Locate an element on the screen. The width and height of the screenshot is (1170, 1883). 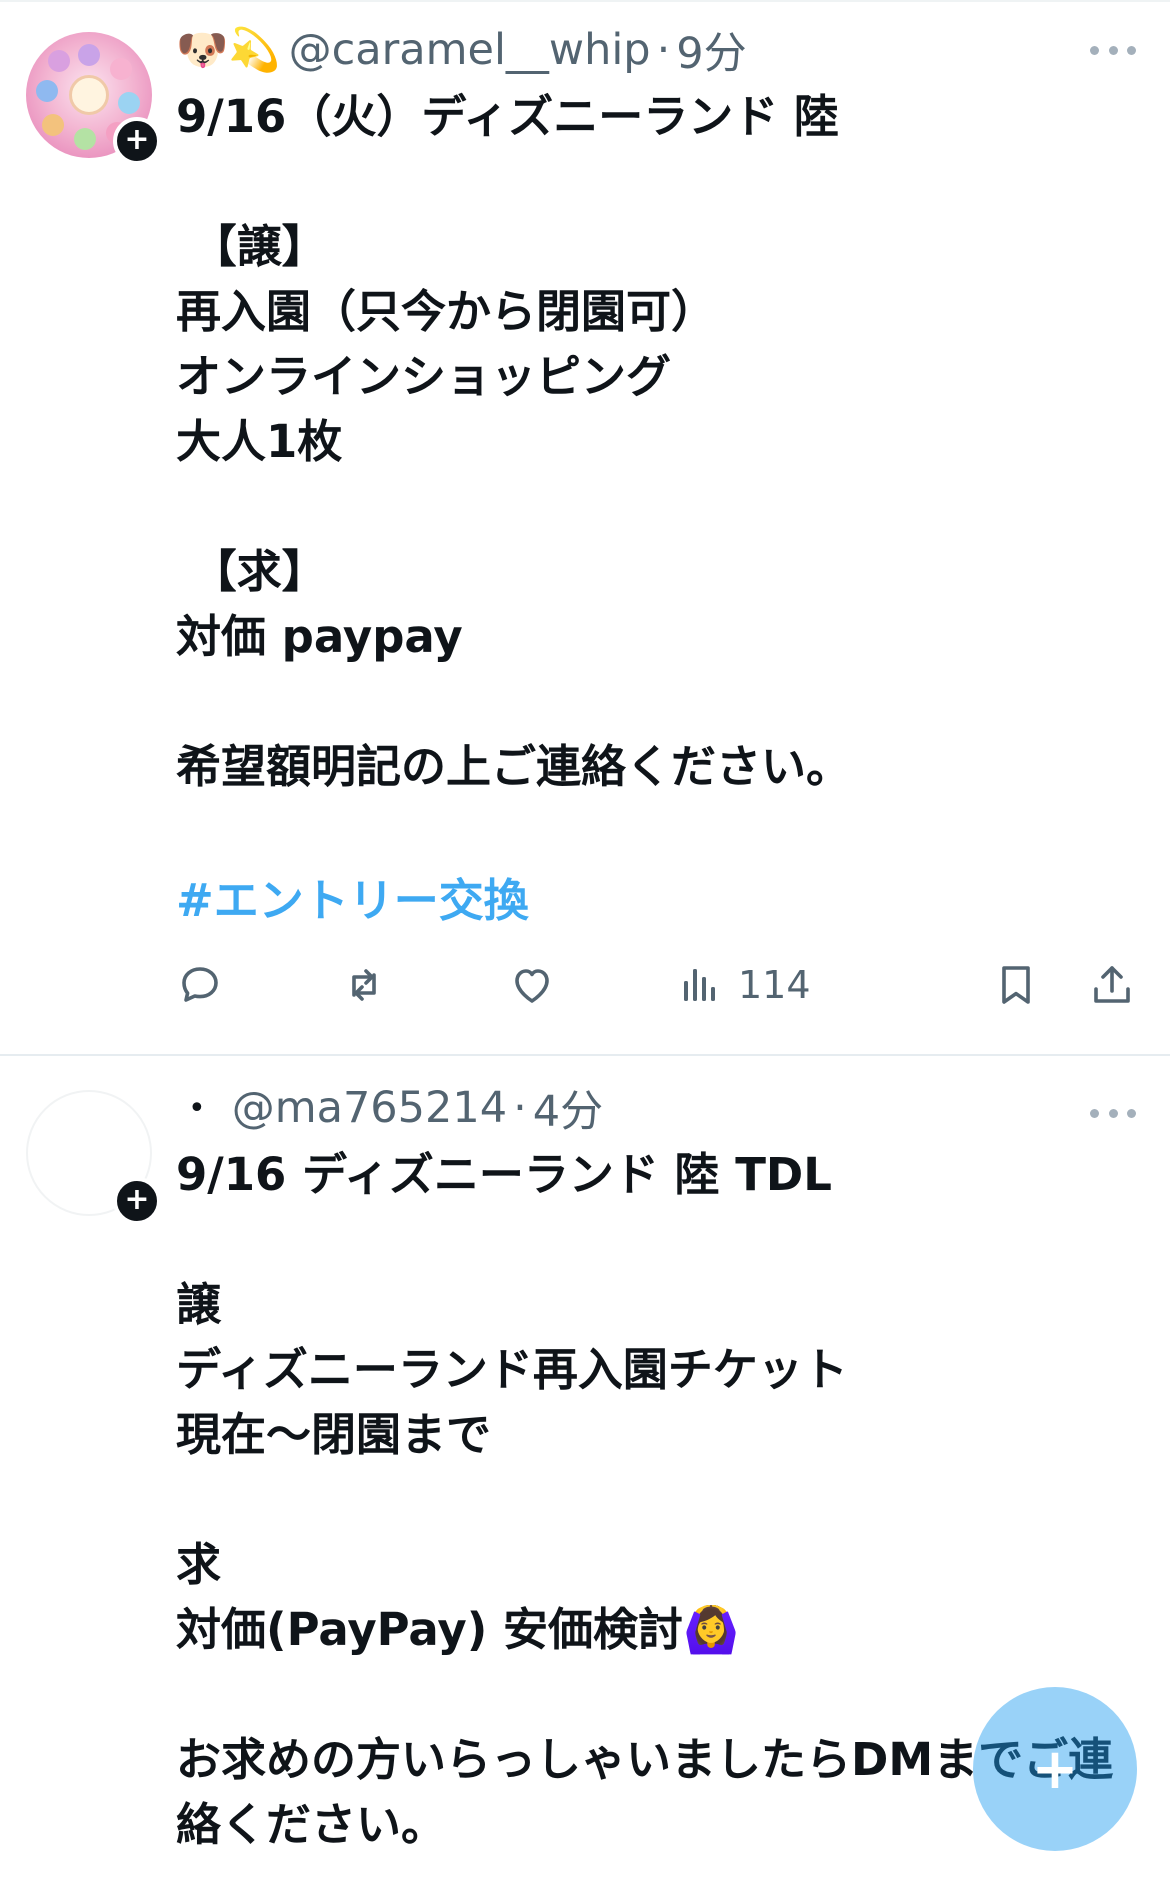
heart-icon is located at coordinates (532, 986).